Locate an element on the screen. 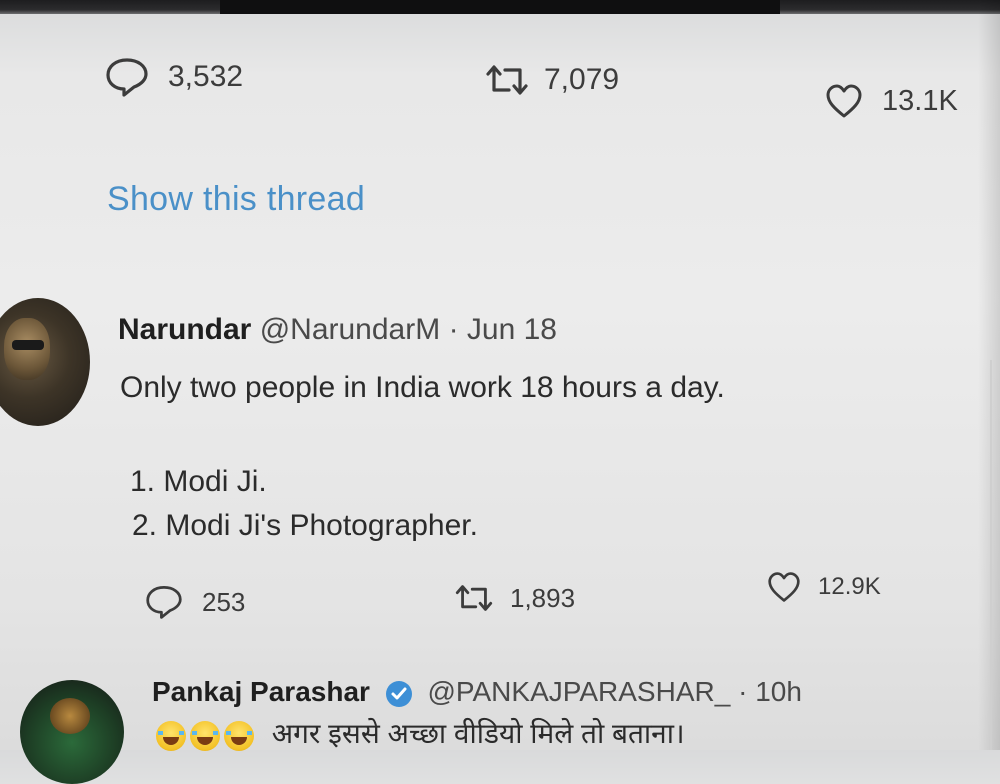 The height and width of the screenshot is (784, 1000). like-count: 13.1K is located at coordinates (920, 100).